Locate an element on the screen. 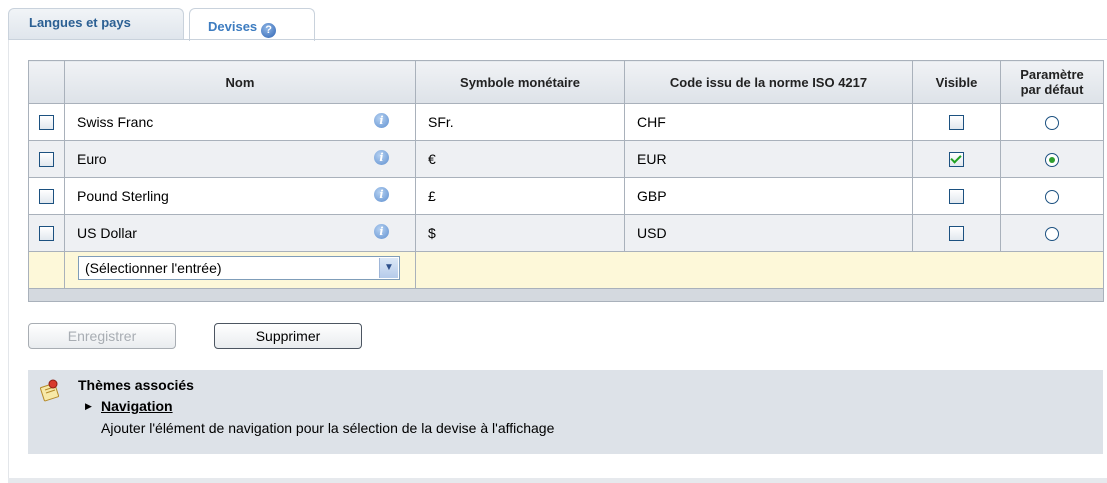 Image resolution: width=1107 pixels, height=483 pixels. currency-name: Euro is located at coordinates (92, 159).